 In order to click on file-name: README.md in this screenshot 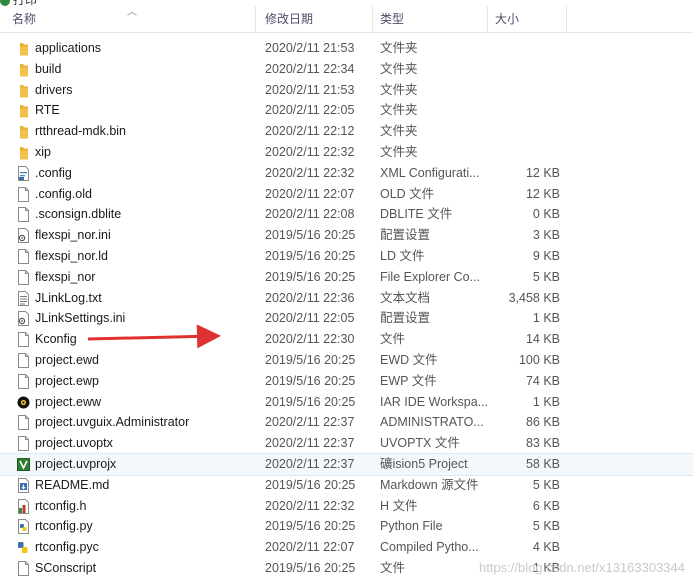, I will do `click(72, 484)`.